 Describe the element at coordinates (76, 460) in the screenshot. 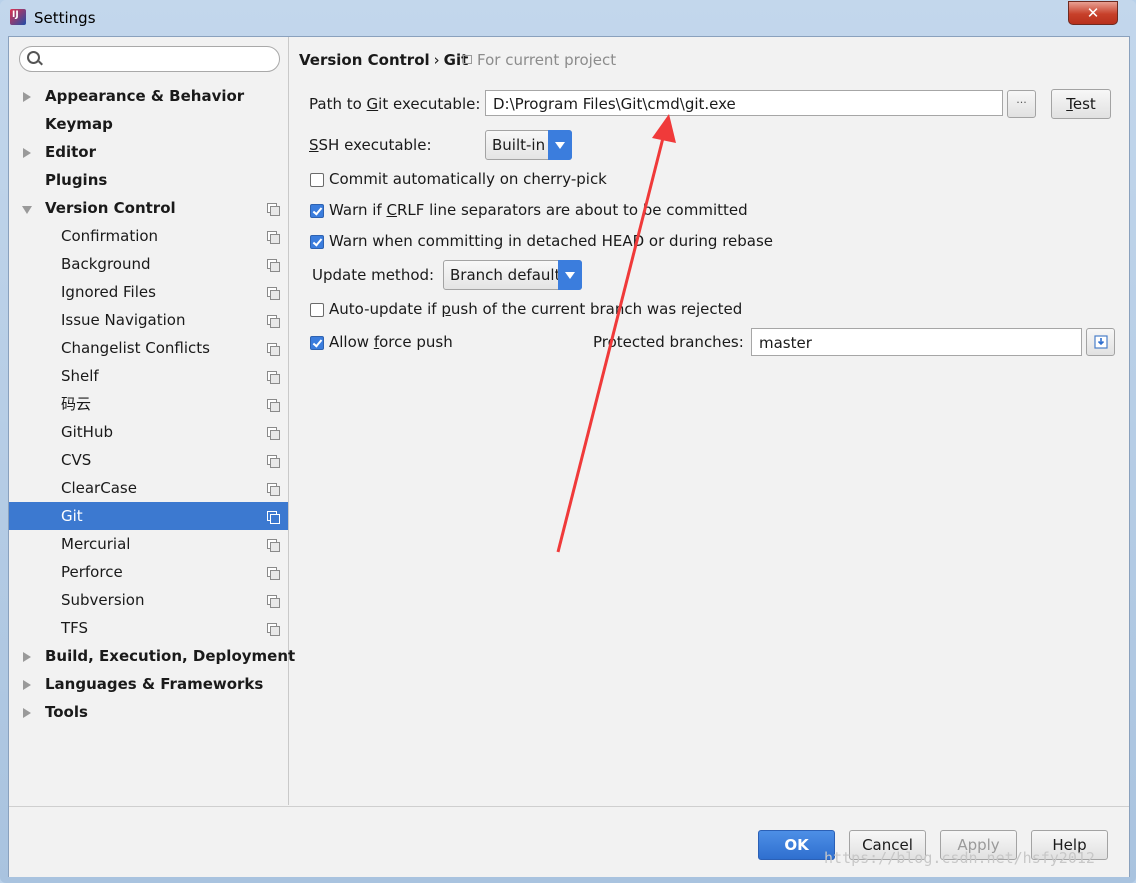

I see `sidebar-item-label: CVS` at that location.